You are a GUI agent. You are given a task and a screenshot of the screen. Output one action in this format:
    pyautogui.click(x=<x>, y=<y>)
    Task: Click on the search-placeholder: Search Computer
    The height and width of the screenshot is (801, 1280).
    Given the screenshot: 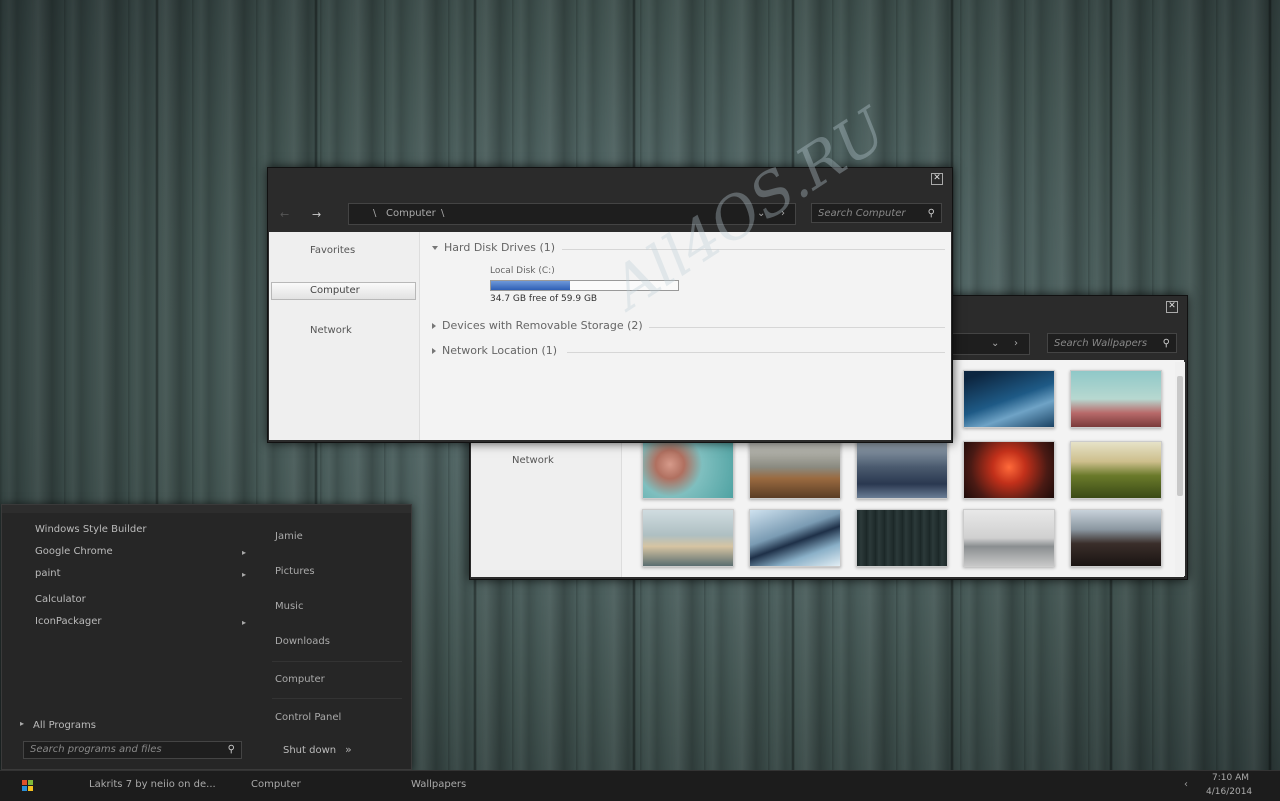 What is the action you would take?
    pyautogui.click(x=862, y=213)
    